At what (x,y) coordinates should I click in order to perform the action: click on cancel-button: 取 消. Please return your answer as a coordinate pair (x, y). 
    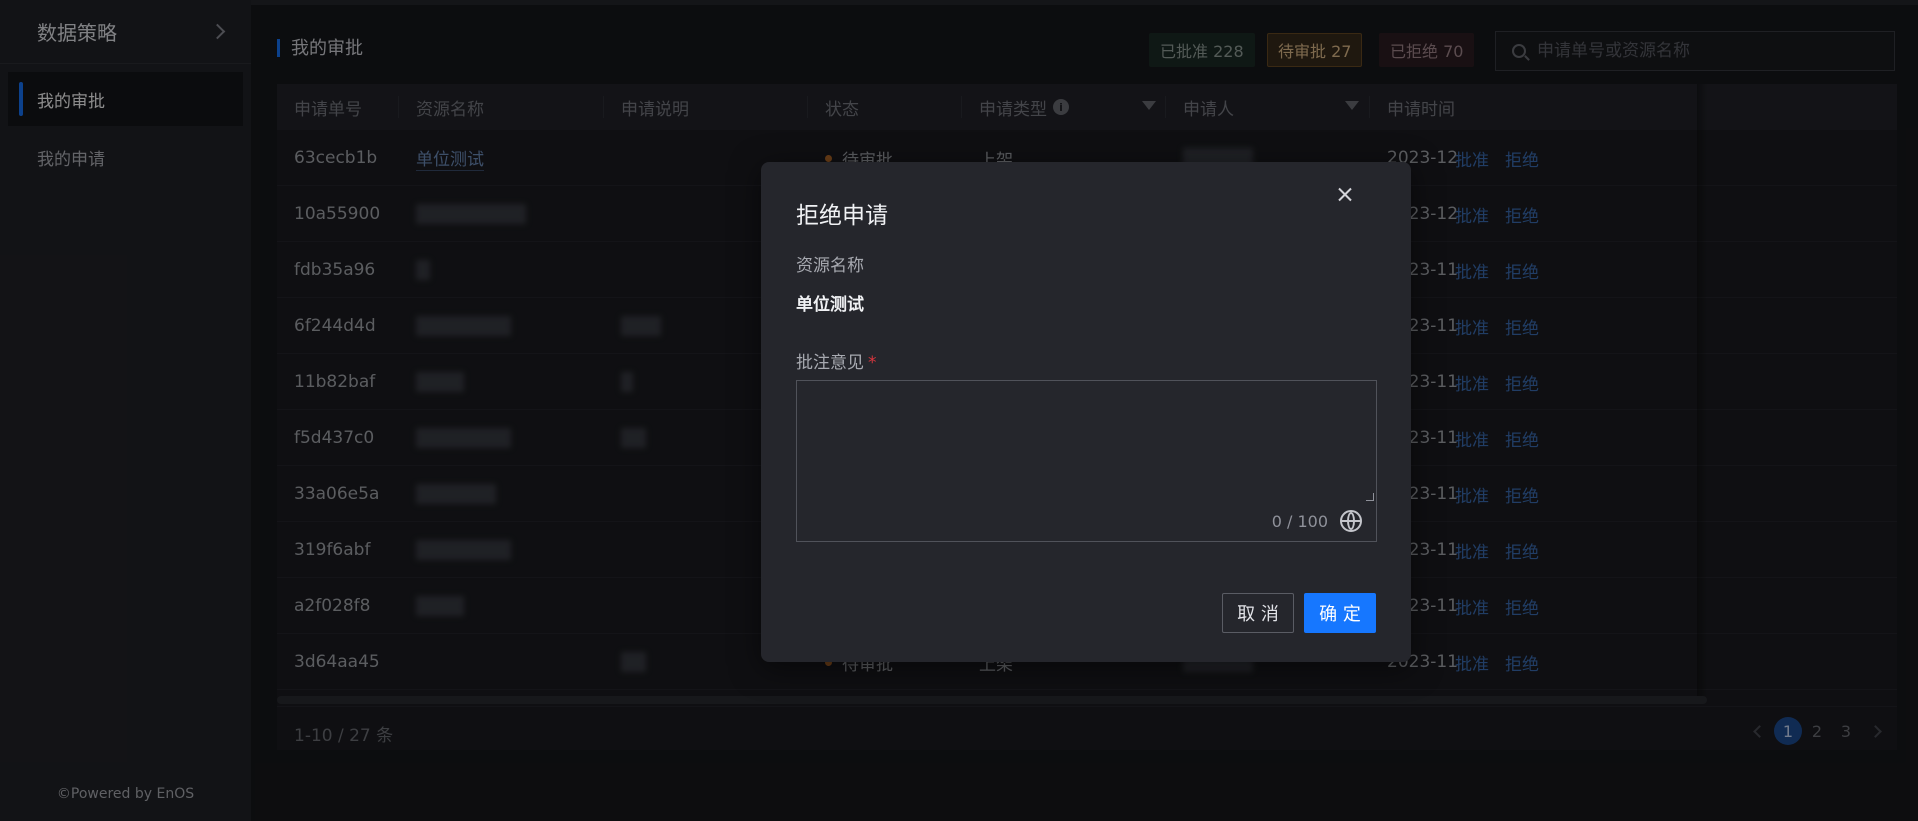
    Looking at the image, I should click on (1258, 613).